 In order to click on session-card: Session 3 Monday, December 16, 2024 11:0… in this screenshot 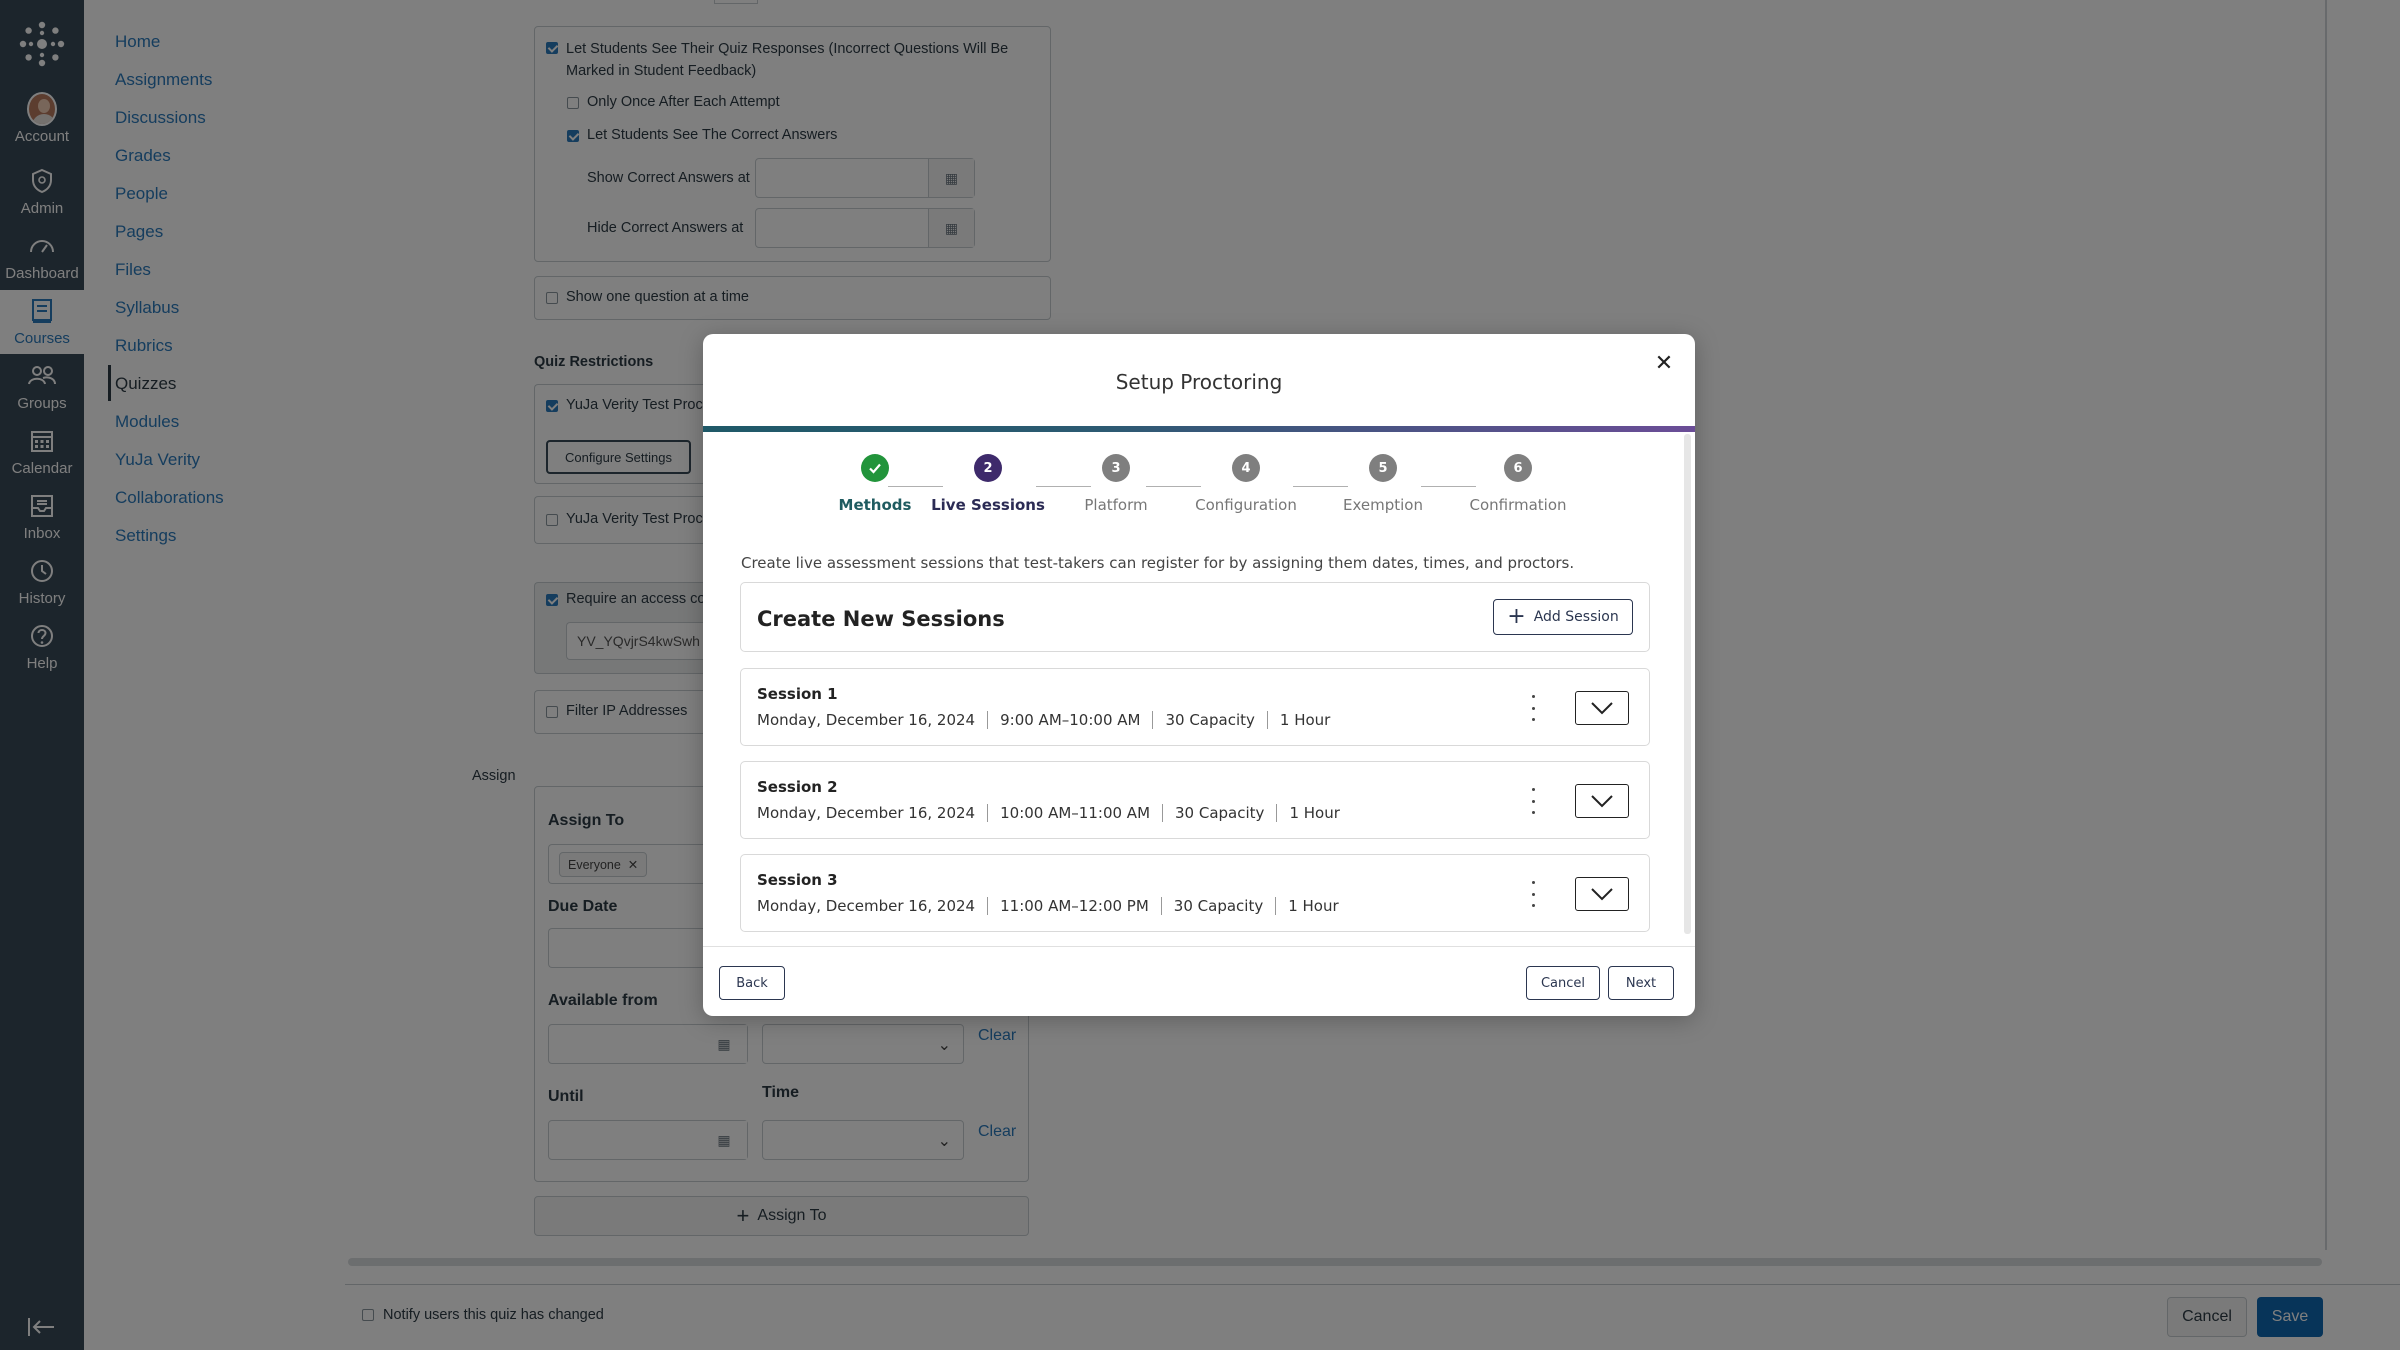, I will do `click(1195, 893)`.